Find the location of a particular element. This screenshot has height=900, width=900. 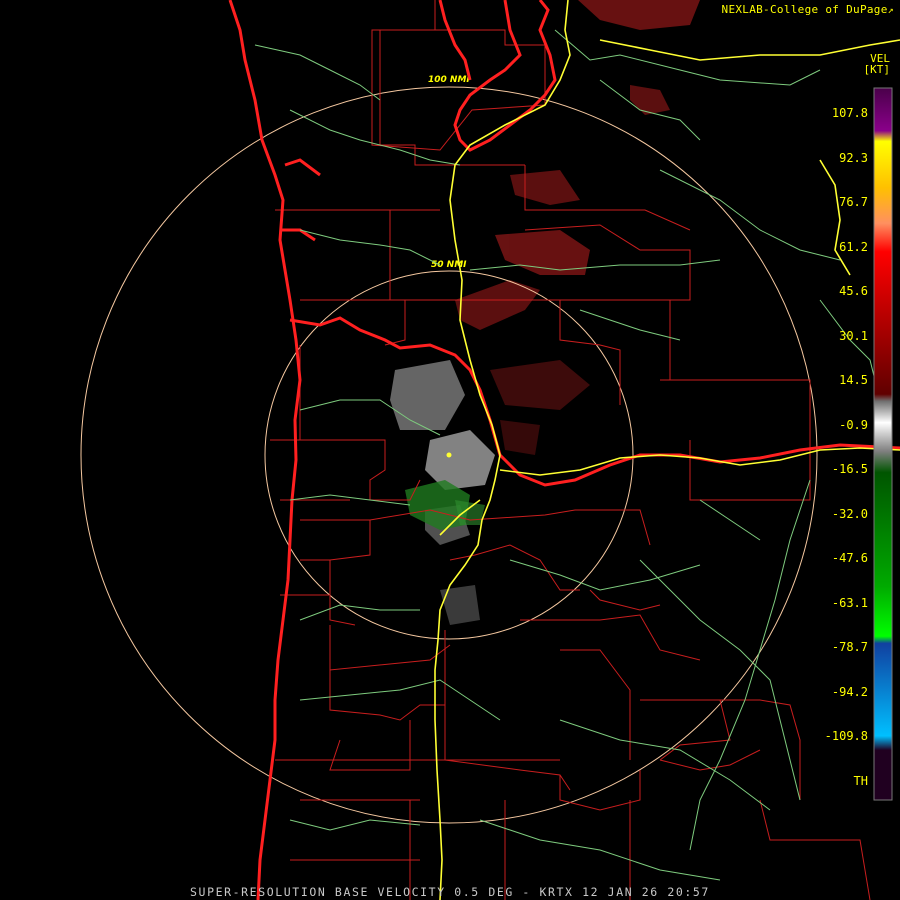

legend-tick-label: 61.2 is located at coordinates (853, 246).